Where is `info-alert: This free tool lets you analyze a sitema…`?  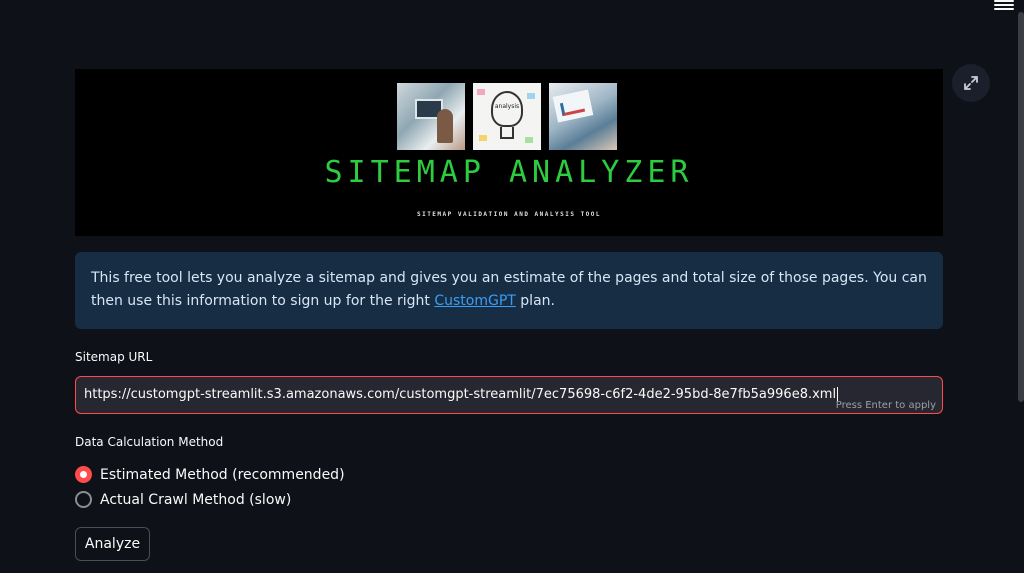 info-alert: This free tool lets you analyze a sitema… is located at coordinates (509, 290).